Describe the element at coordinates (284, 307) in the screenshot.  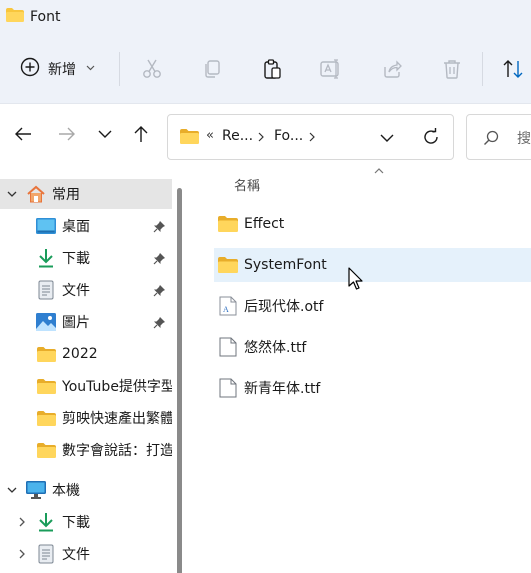
I see `file-name: 后现代体.otf` at that location.